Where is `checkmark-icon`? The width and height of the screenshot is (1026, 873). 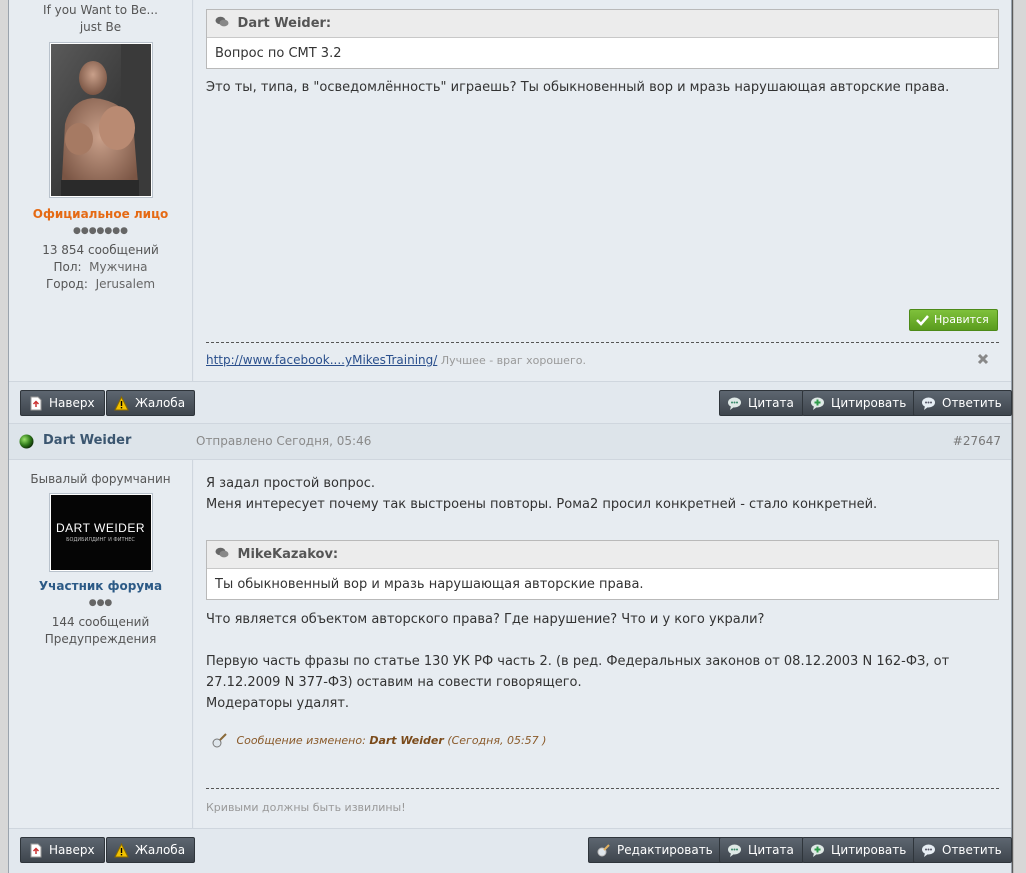
checkmark-icon is located at coordinates (922, 320).